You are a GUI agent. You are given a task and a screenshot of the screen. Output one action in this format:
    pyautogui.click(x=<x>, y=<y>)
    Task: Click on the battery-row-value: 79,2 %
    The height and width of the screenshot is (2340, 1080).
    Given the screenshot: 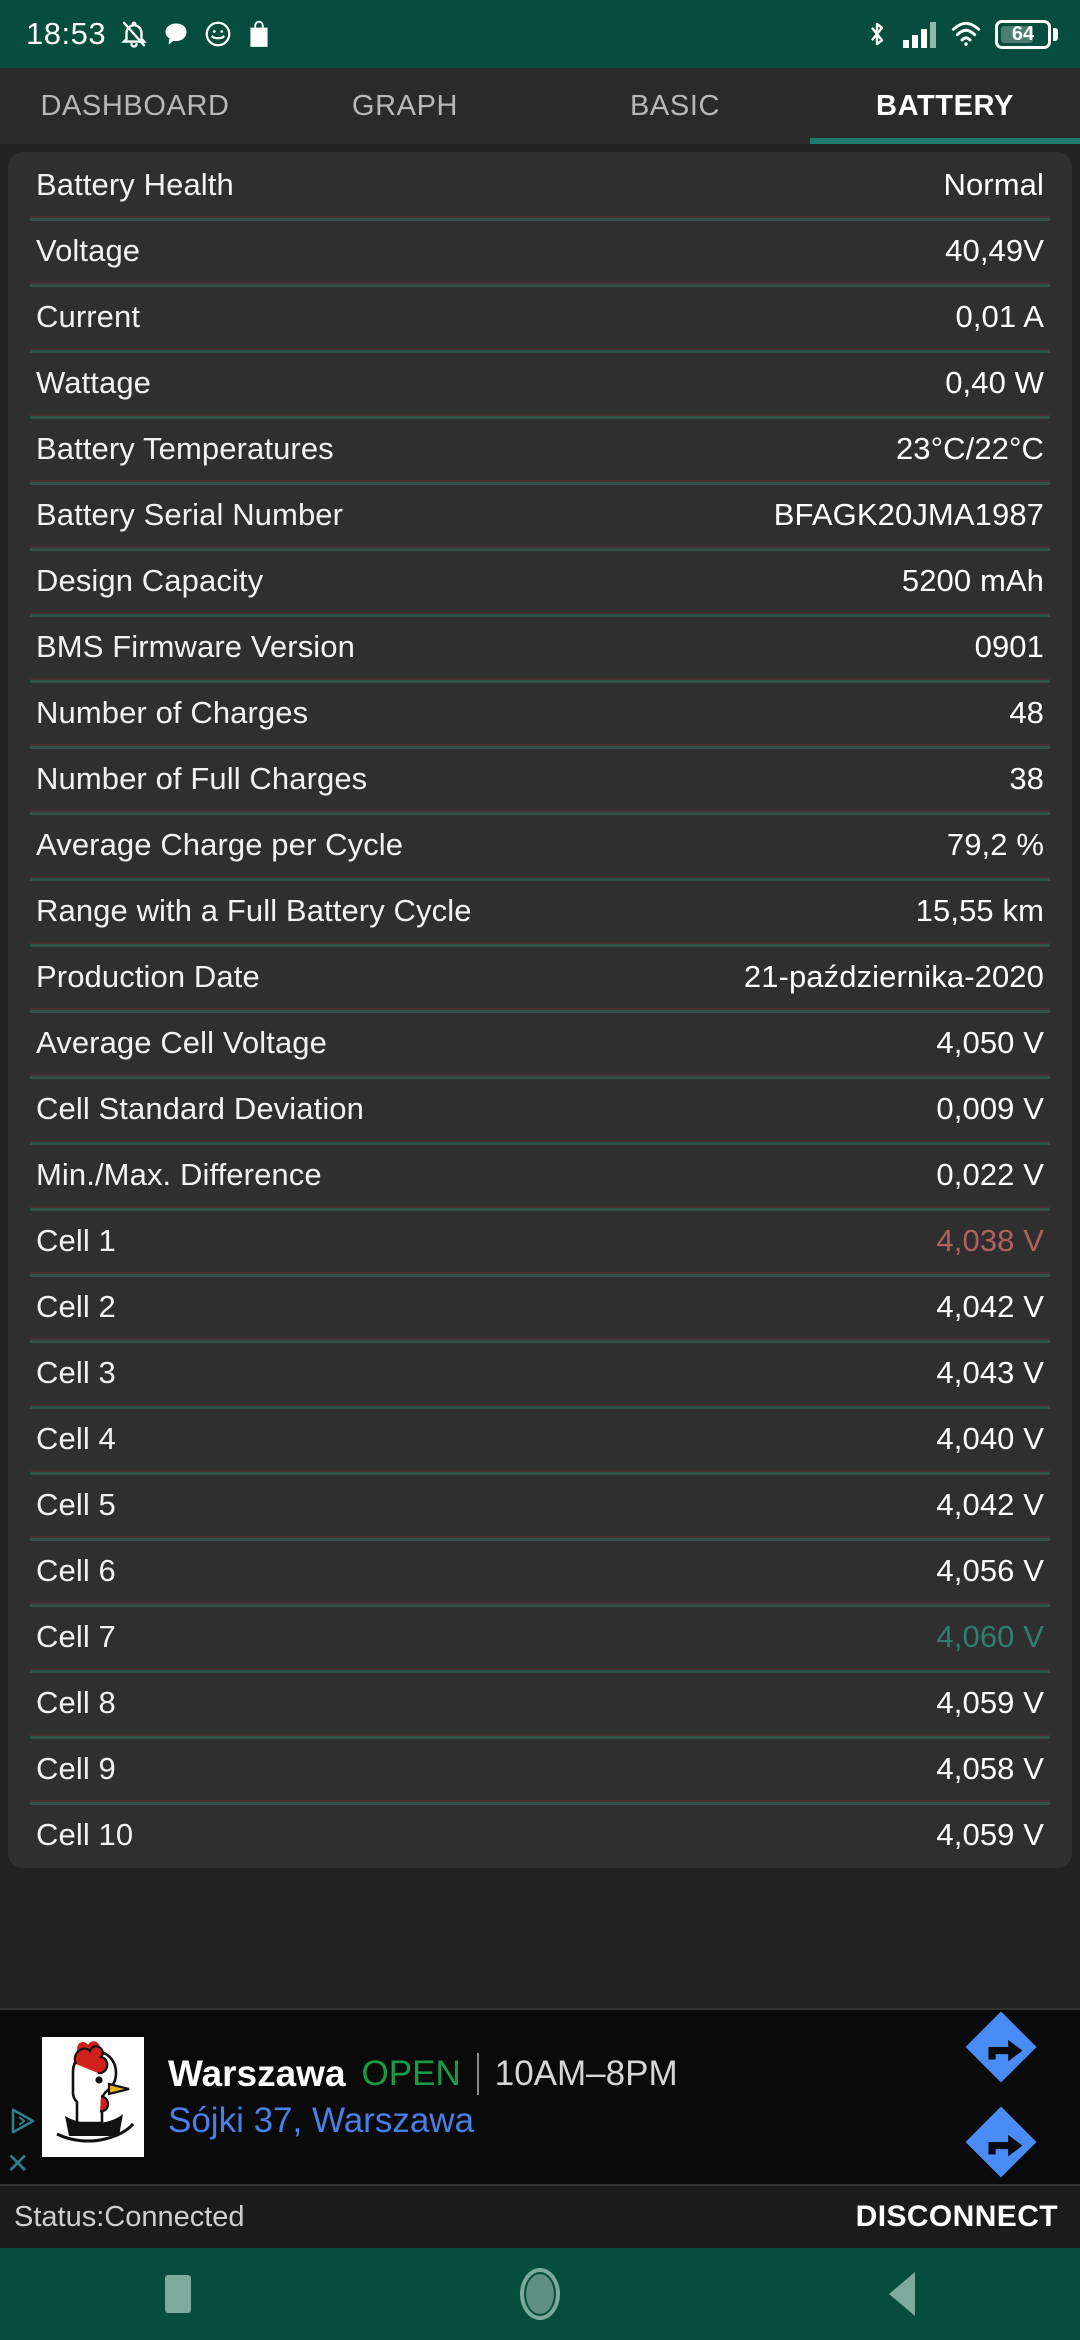 What is the action you would take?
    pyautogui.click(x=995, y=844)
    